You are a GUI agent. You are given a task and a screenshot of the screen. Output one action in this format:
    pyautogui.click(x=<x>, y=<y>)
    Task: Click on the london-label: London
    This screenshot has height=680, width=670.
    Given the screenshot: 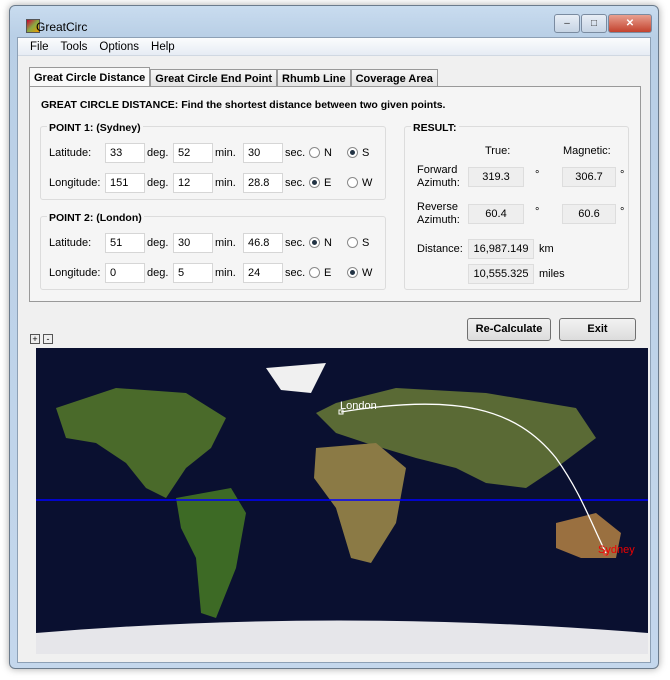 What is the action you would take?
    pyautogui.click(x=358, y=406)
    